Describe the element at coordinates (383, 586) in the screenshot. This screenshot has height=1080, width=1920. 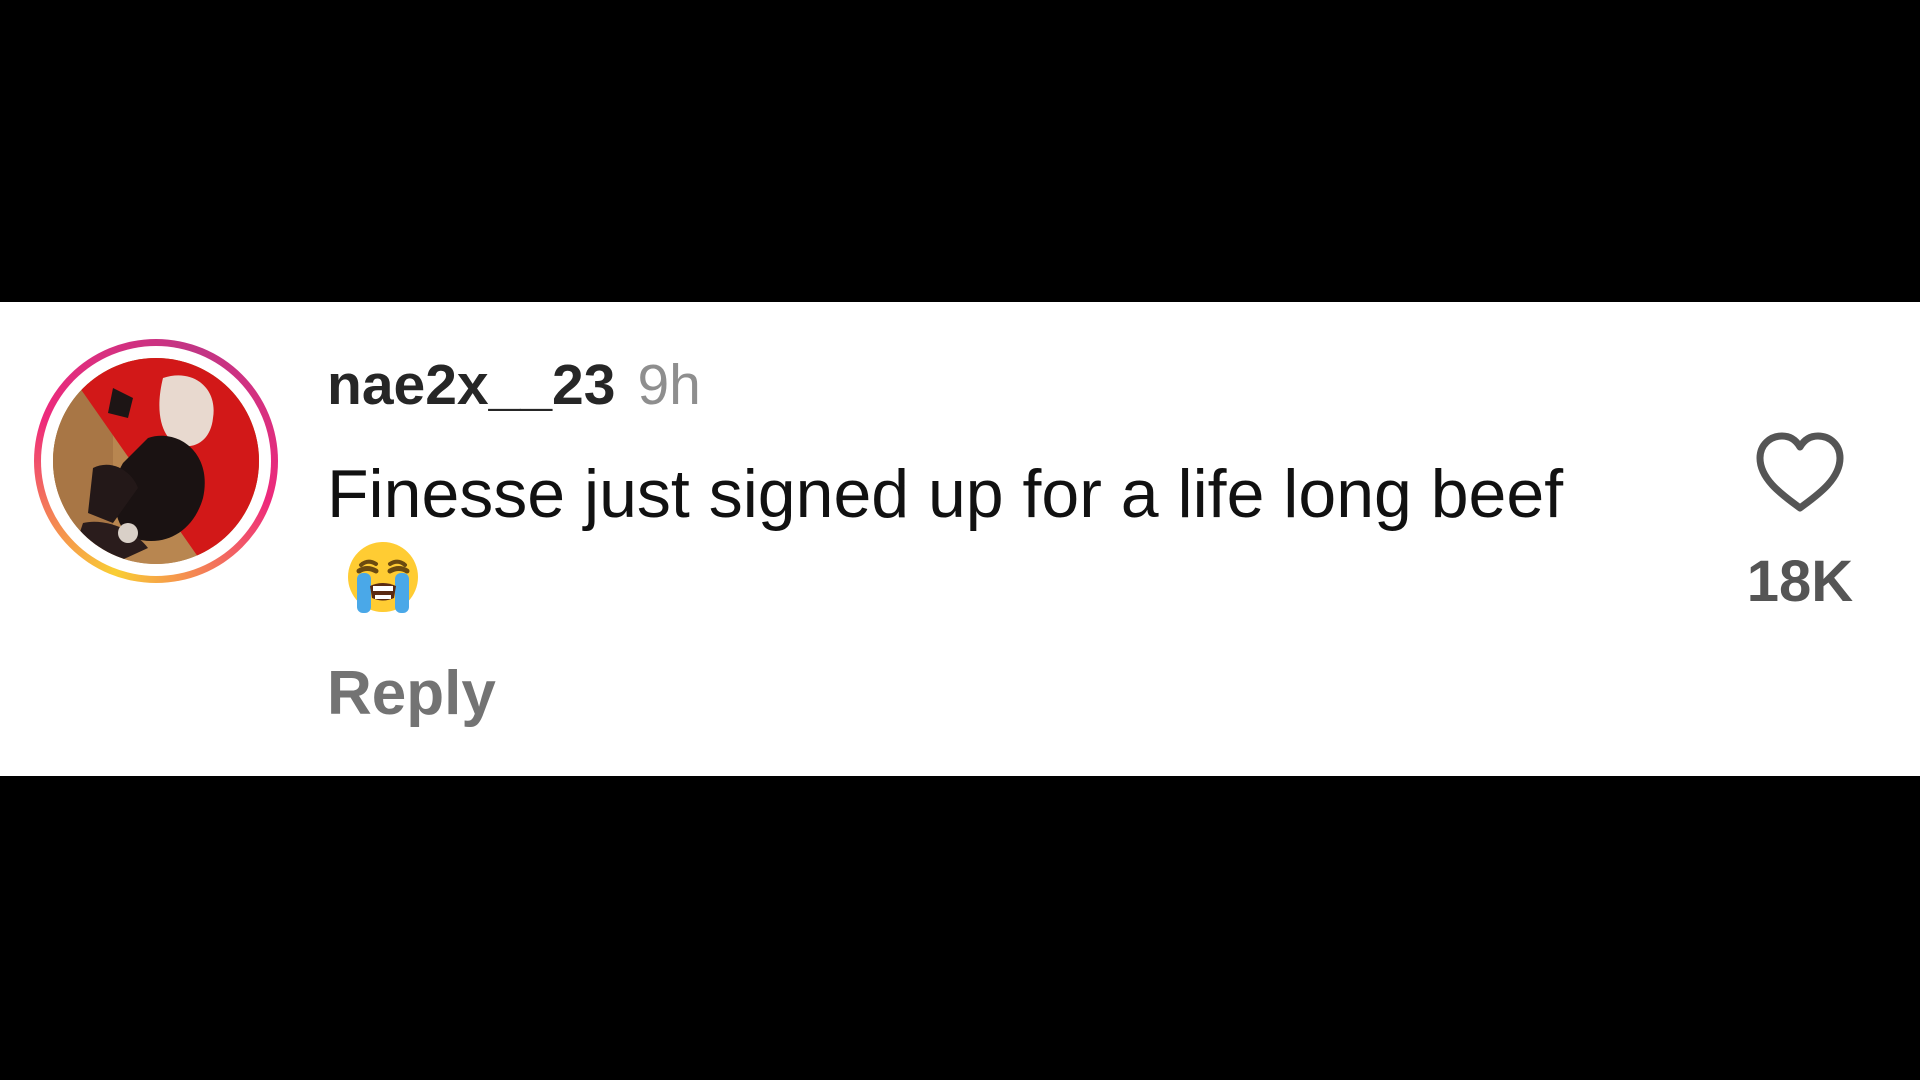
I see `loudly-crying-face-icon` at that location.